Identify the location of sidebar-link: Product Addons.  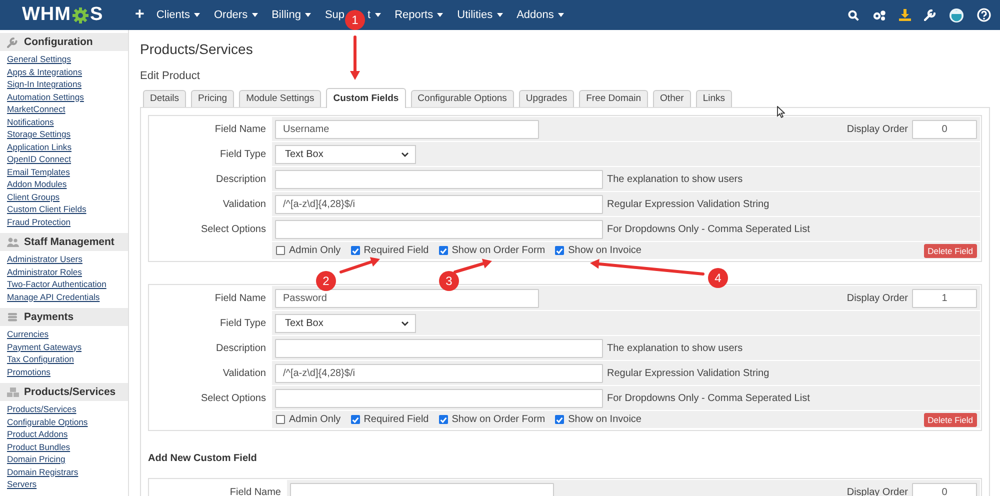
(37, 434).